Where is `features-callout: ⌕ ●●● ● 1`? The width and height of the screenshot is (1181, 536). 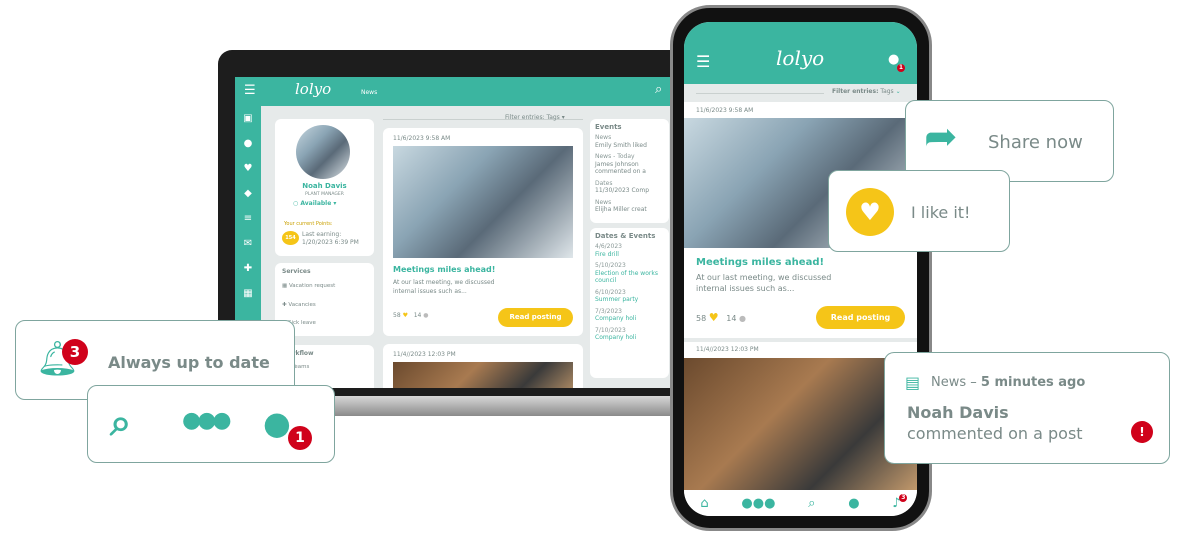 features-callout: ⌕ ●●● ● 1 is located at coordinates (211, 424).